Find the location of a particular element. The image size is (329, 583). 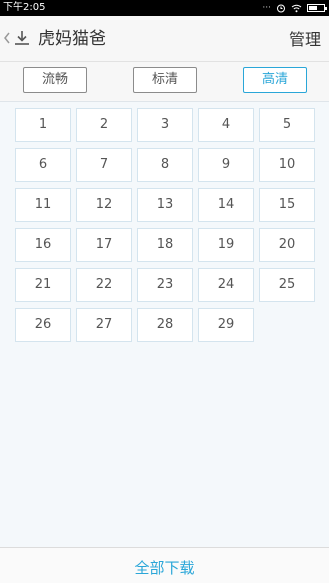

quality-hd-button: 高清 is located at coordinates (275, 80).